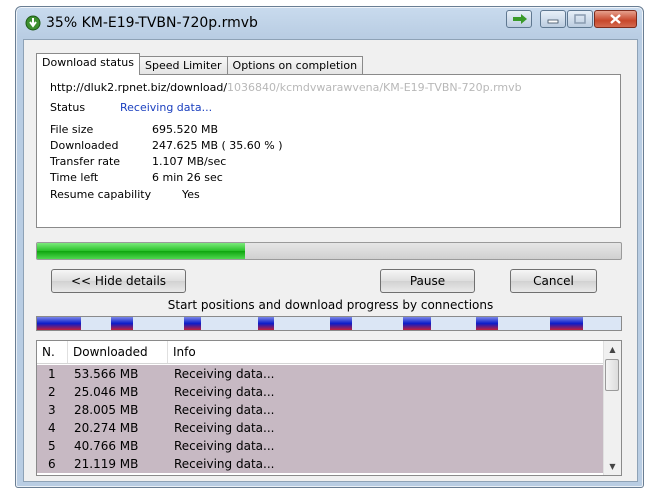  I want to click on row-number: 6, so click(52, 464).